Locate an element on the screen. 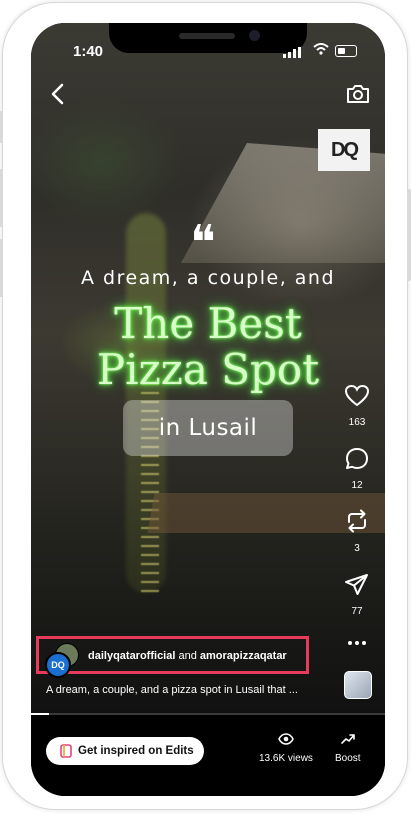  edits-icon is located at coordinates (66, 751).